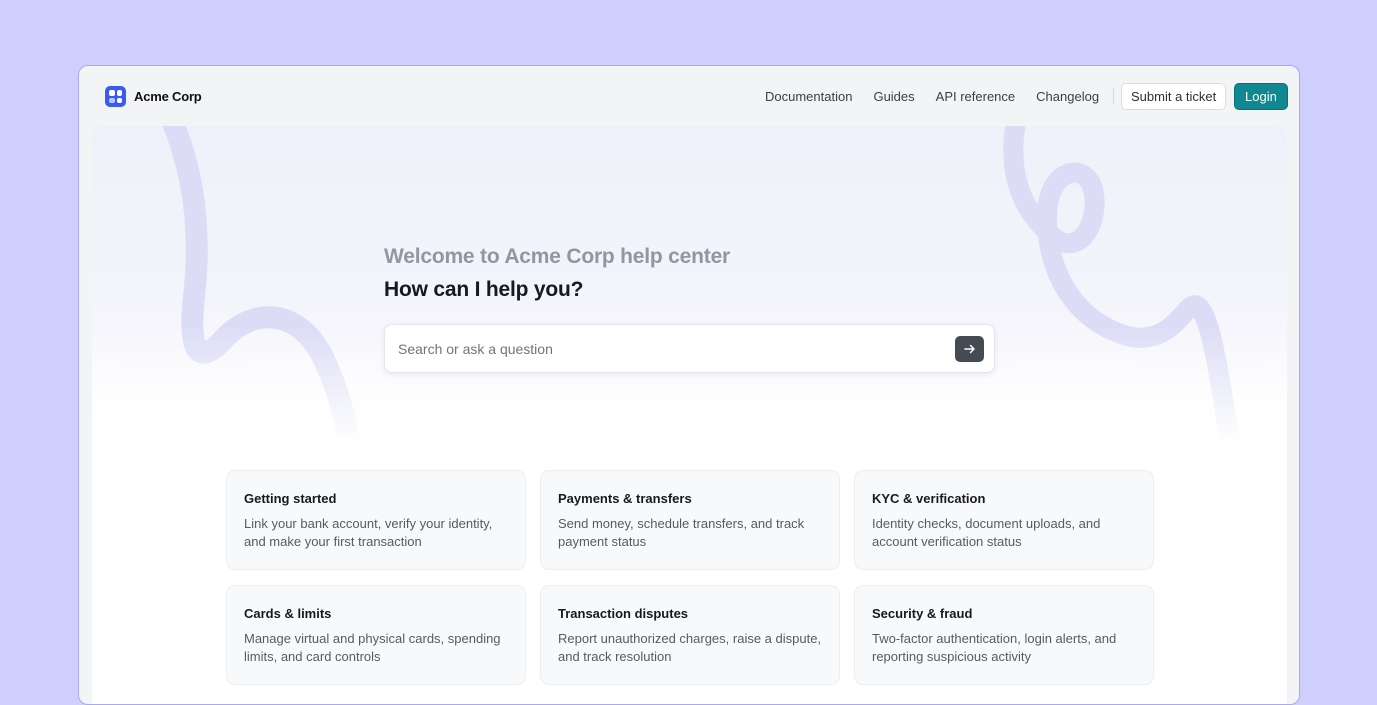  Describe the element at coordinates (1114, 96) in the screenshot. I see `nav-divider` at that location.